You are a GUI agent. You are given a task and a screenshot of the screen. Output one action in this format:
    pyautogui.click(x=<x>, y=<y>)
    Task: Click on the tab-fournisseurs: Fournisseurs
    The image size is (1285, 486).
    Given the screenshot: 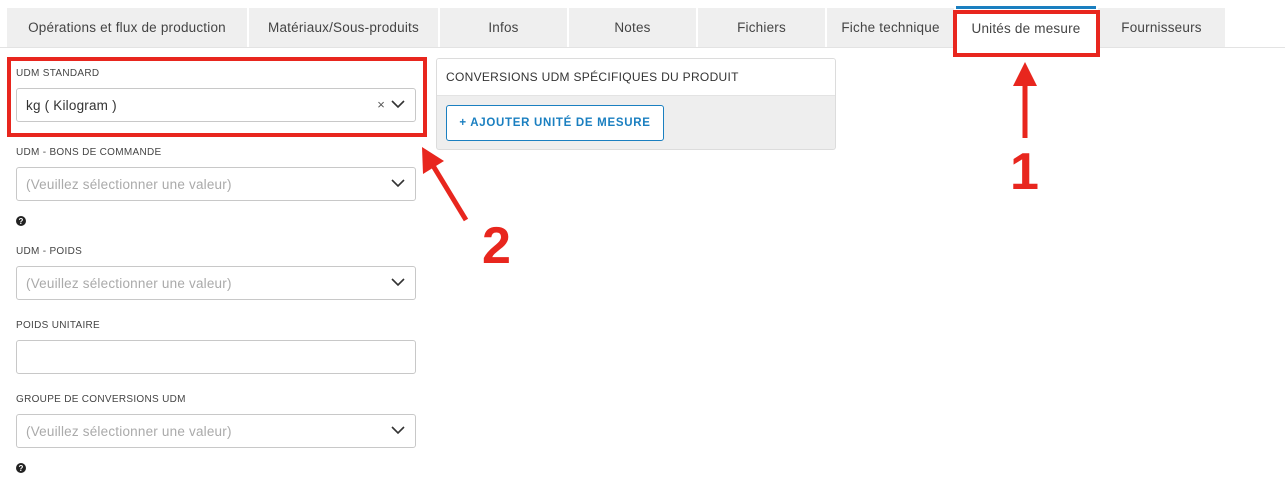 What is the action you would take?
    pyautogui.click(x=1161, y=27)
    